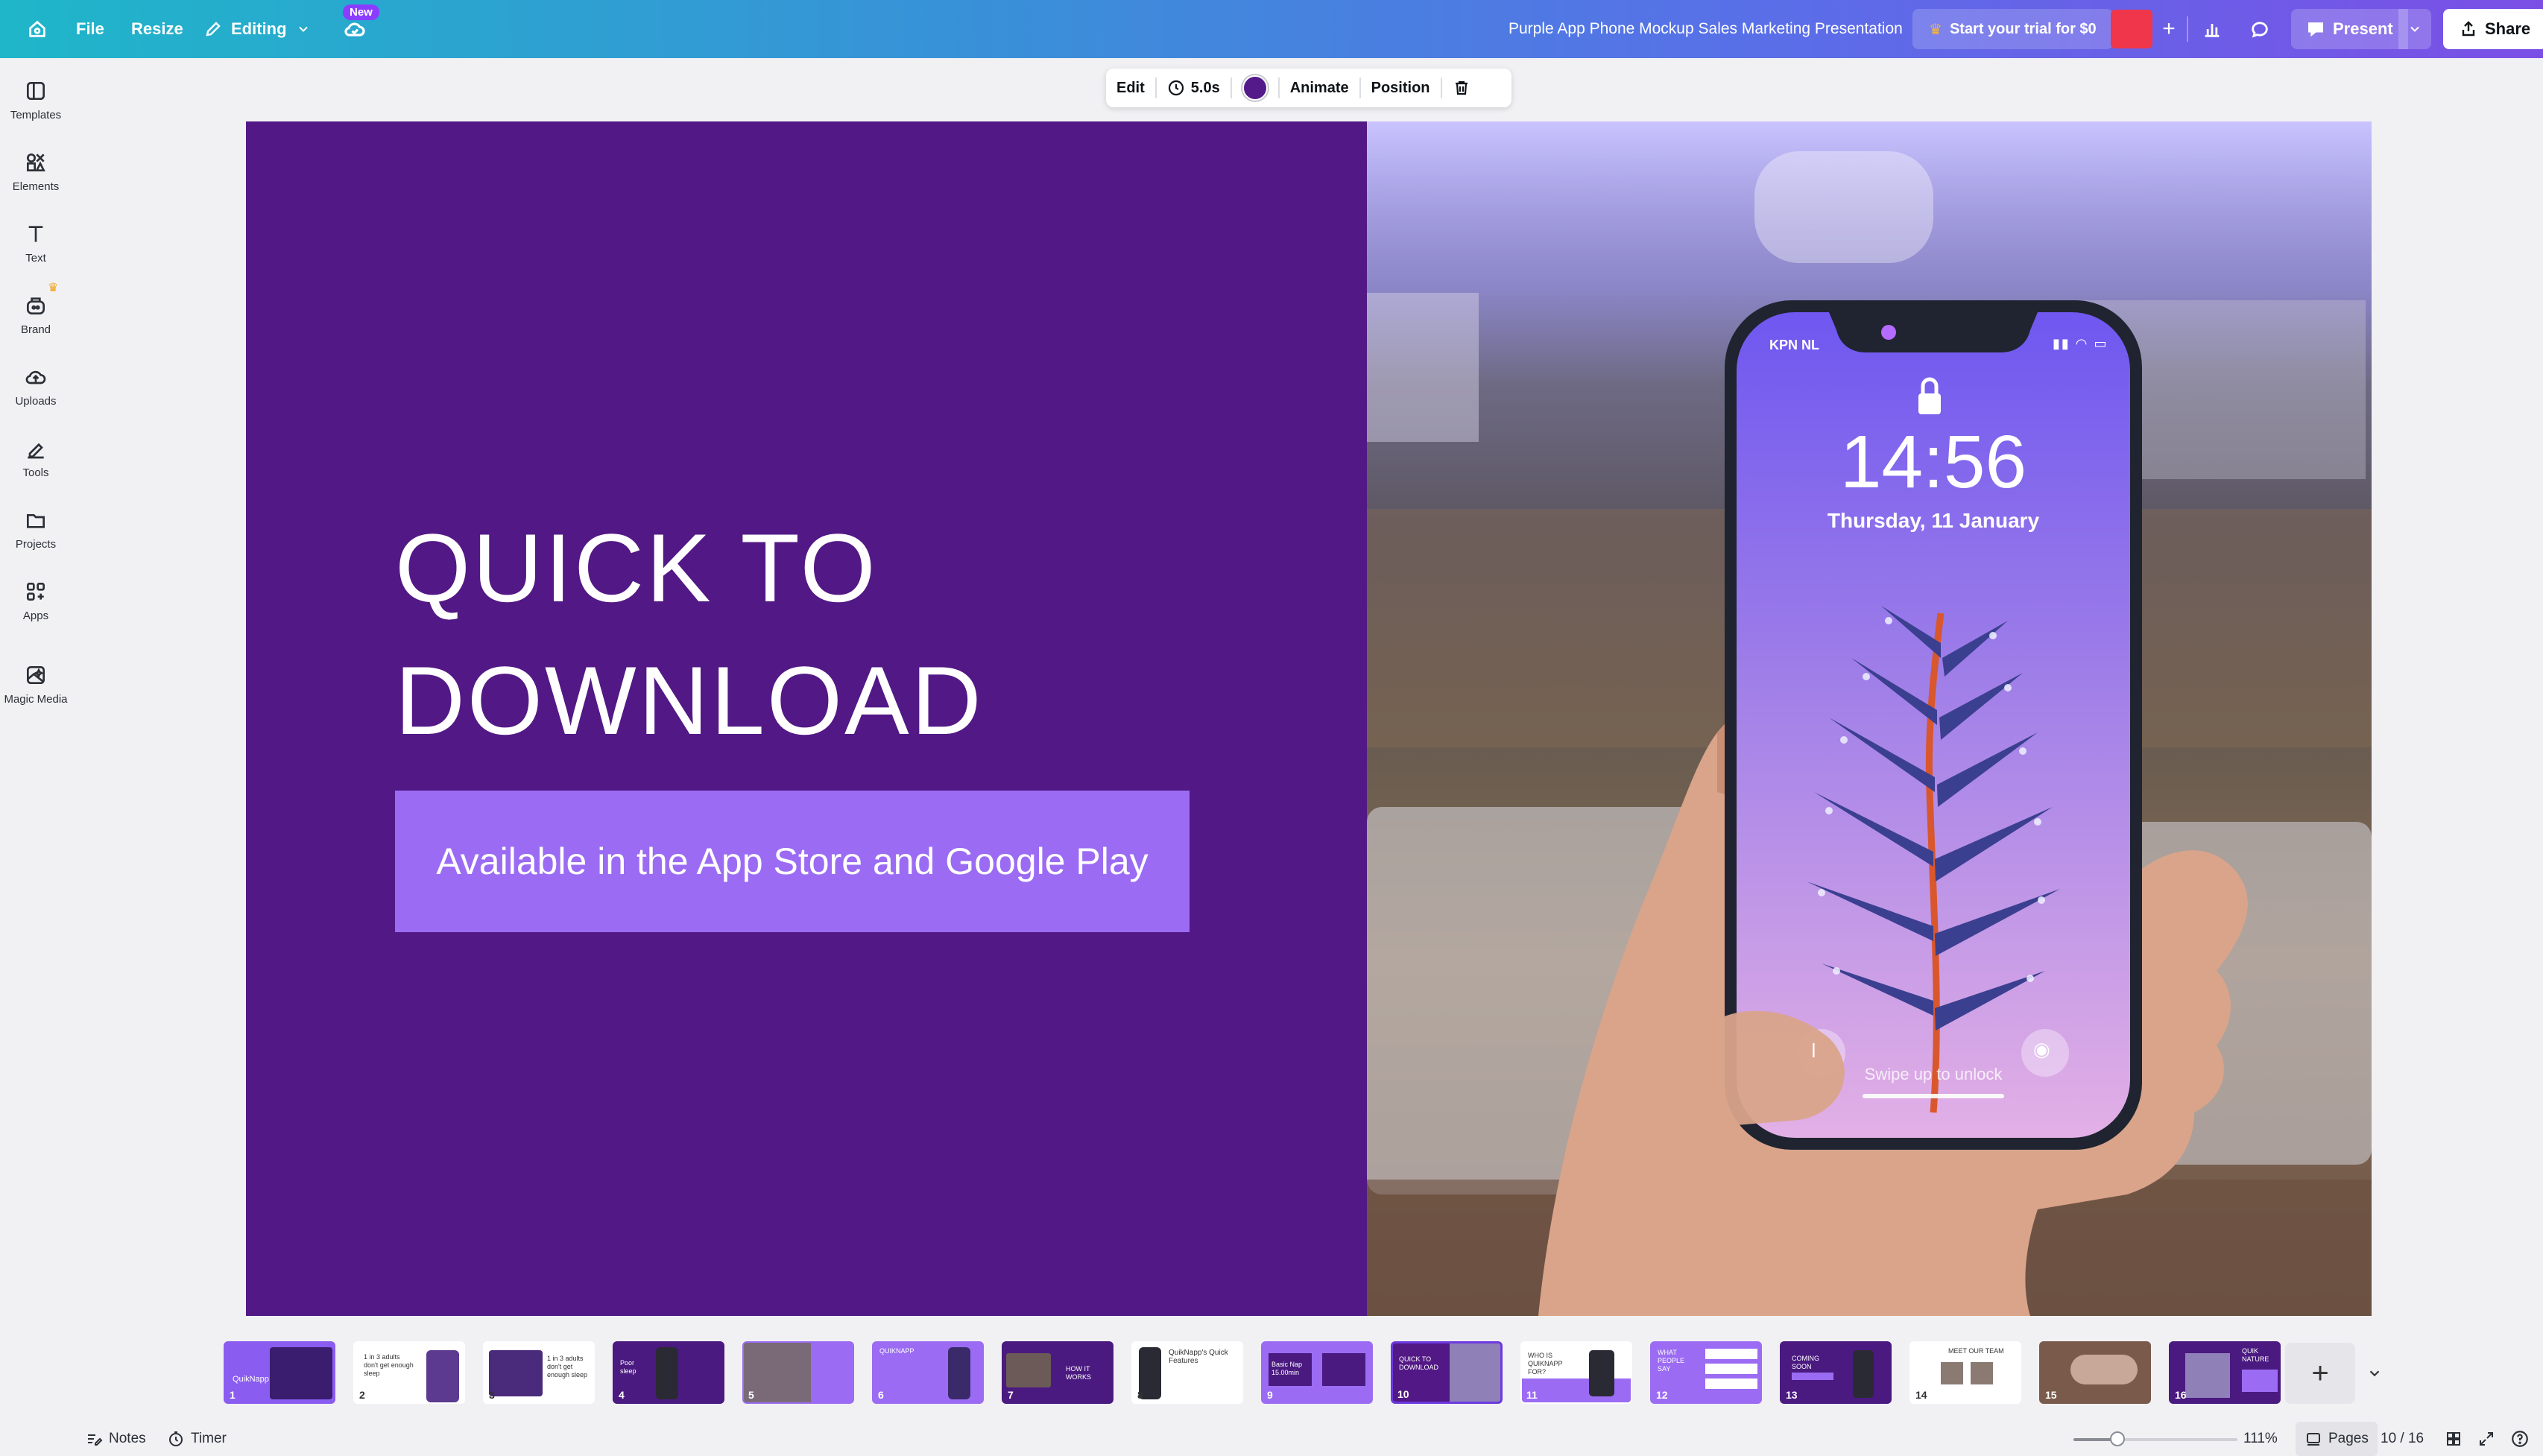 The image size is (2543, 1456). I want to click on page-thumbnail: MEET OUR TEAM 14, so click(1965, 1372).